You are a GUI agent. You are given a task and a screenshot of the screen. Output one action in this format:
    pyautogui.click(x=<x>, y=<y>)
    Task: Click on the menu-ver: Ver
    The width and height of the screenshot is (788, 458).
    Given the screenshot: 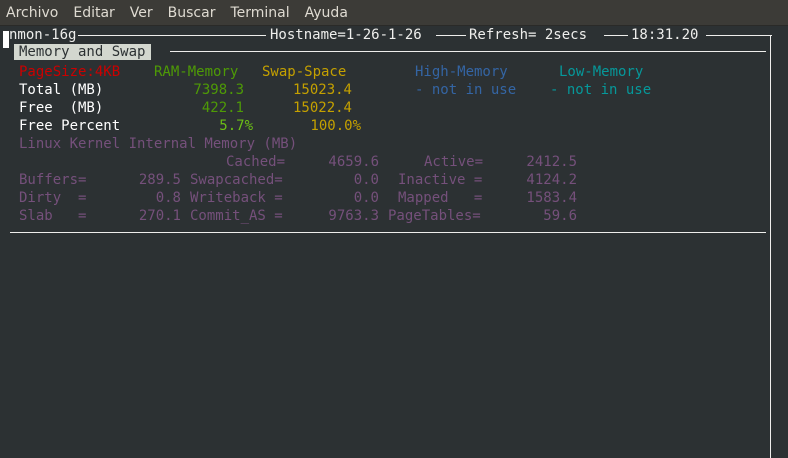 What is the action you would take?
    pyautogui.click(x=142, y=13)
    